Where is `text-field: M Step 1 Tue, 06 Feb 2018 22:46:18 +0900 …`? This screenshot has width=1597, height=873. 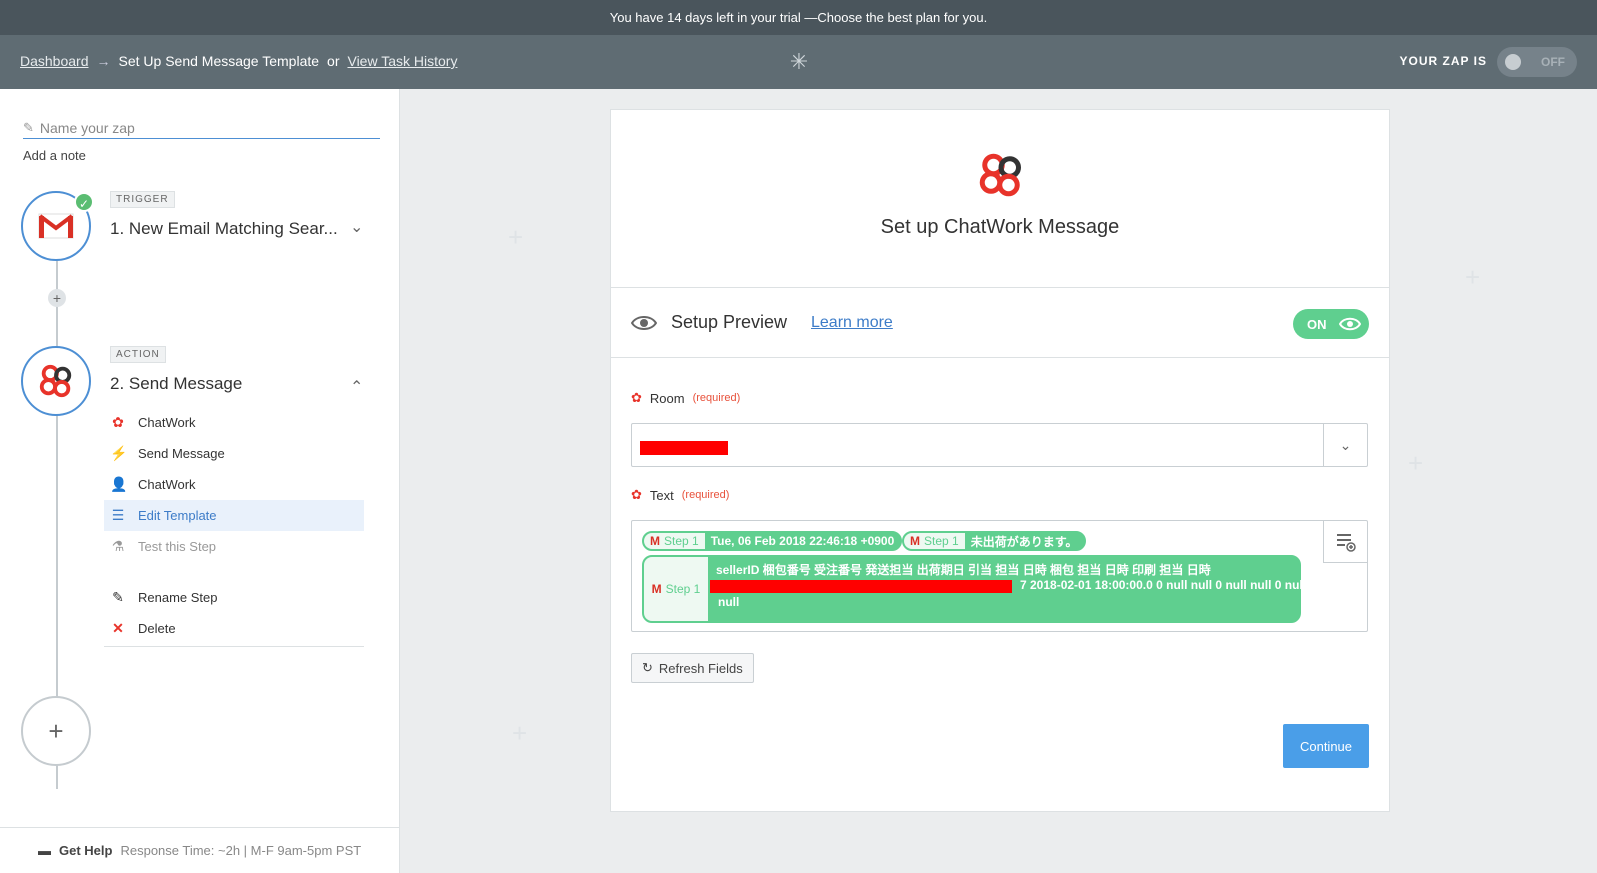
text-field: M Step 1 Tue, 06 Feb 2018 22:46:18 +0900 … is located at coordinates (999, 576).